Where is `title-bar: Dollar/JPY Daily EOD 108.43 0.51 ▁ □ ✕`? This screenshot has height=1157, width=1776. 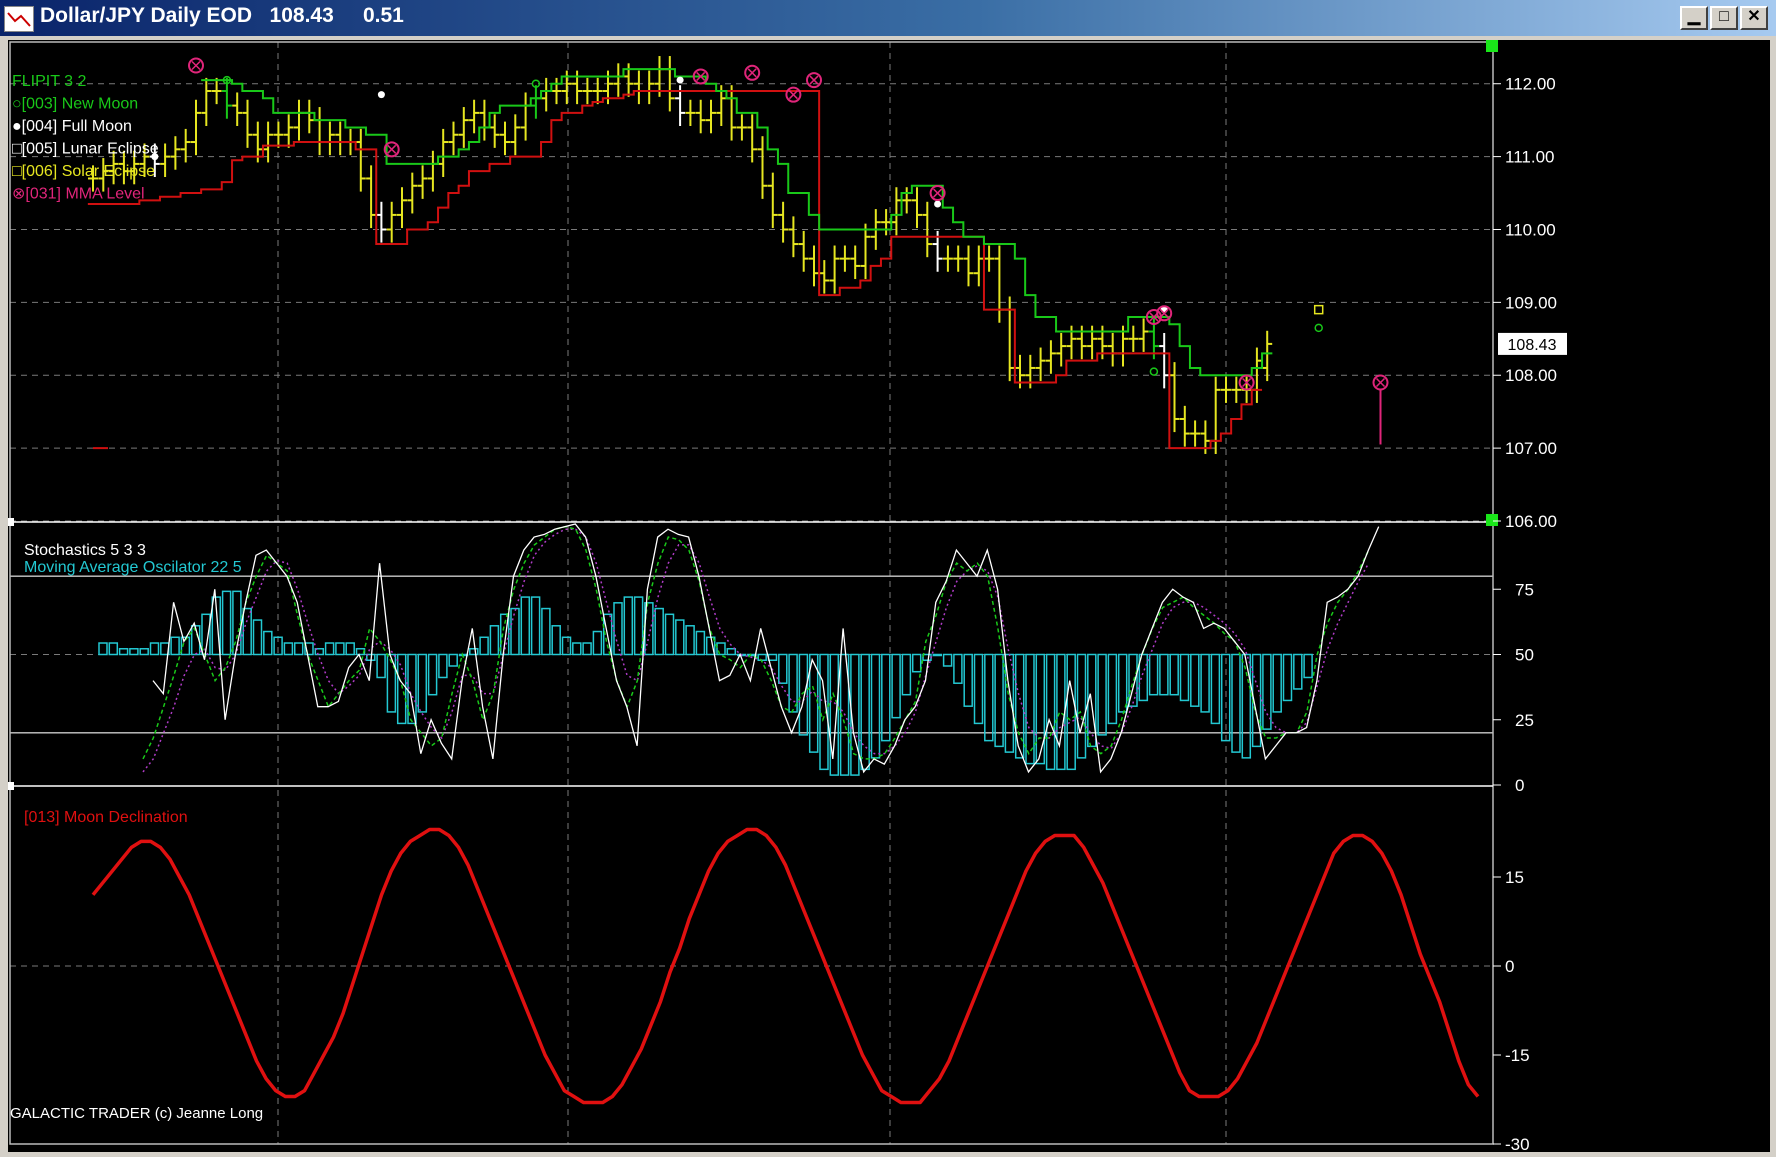
title-bar: Dollar/JPY Daily EOD 108.43 0.51 ▁ □ ✕ is located at coordinates (888, 18).